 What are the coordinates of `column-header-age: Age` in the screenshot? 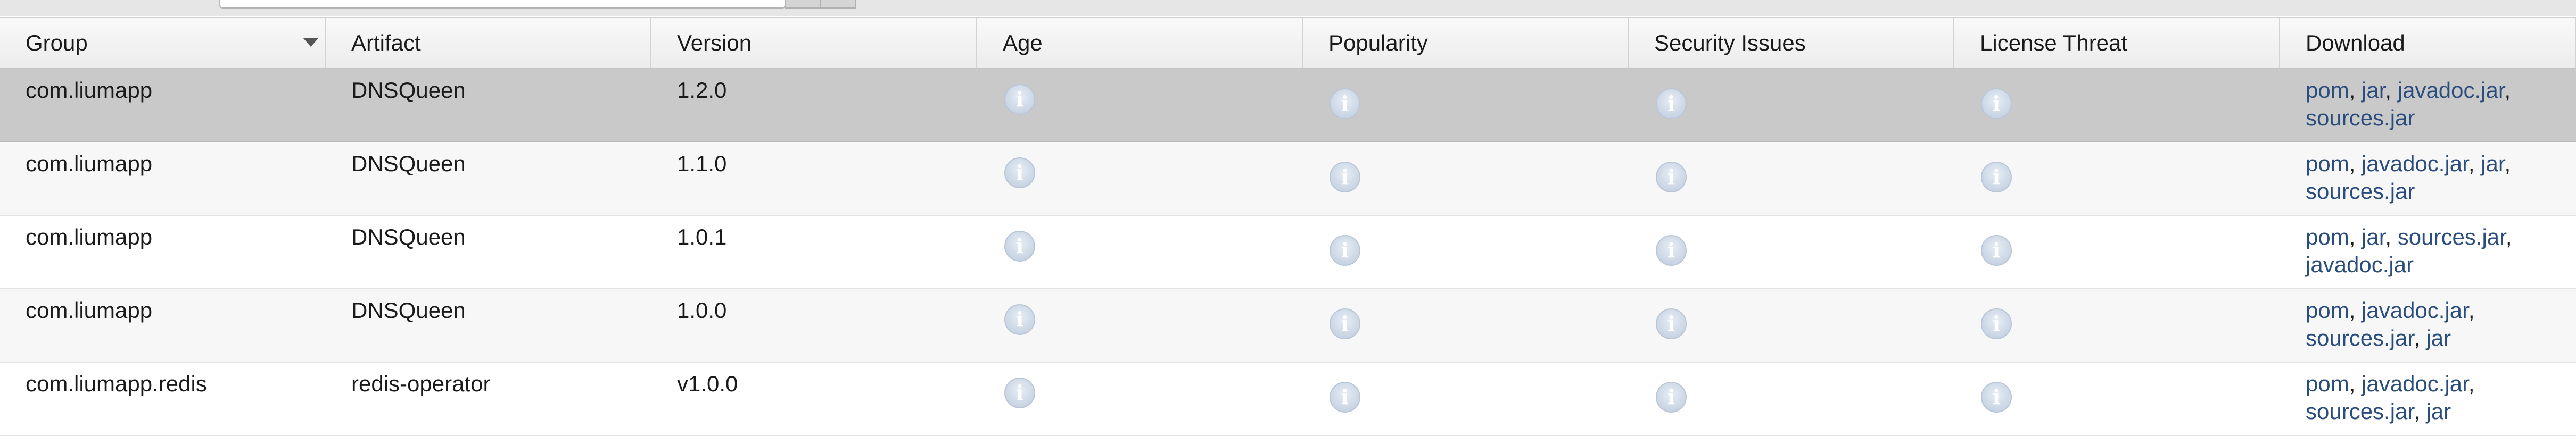 It's located at (1140, 43).